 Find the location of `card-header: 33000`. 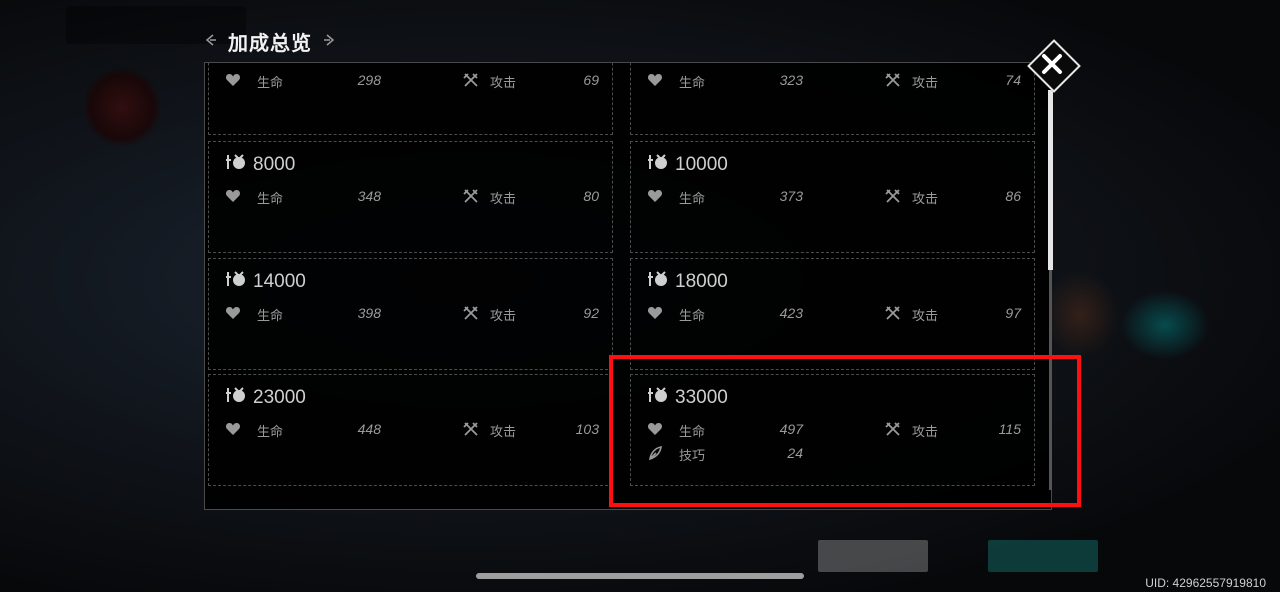

card-header: 33000 is located at coordinates (687, 397).